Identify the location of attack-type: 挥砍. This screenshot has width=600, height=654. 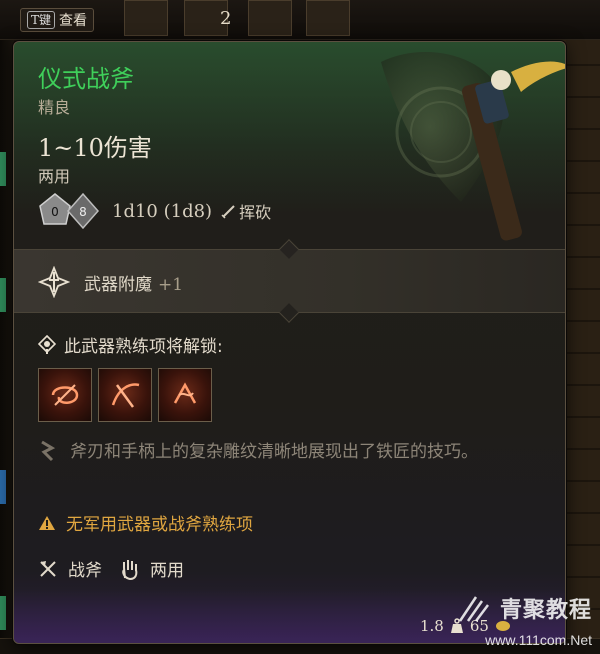
(245, 211).